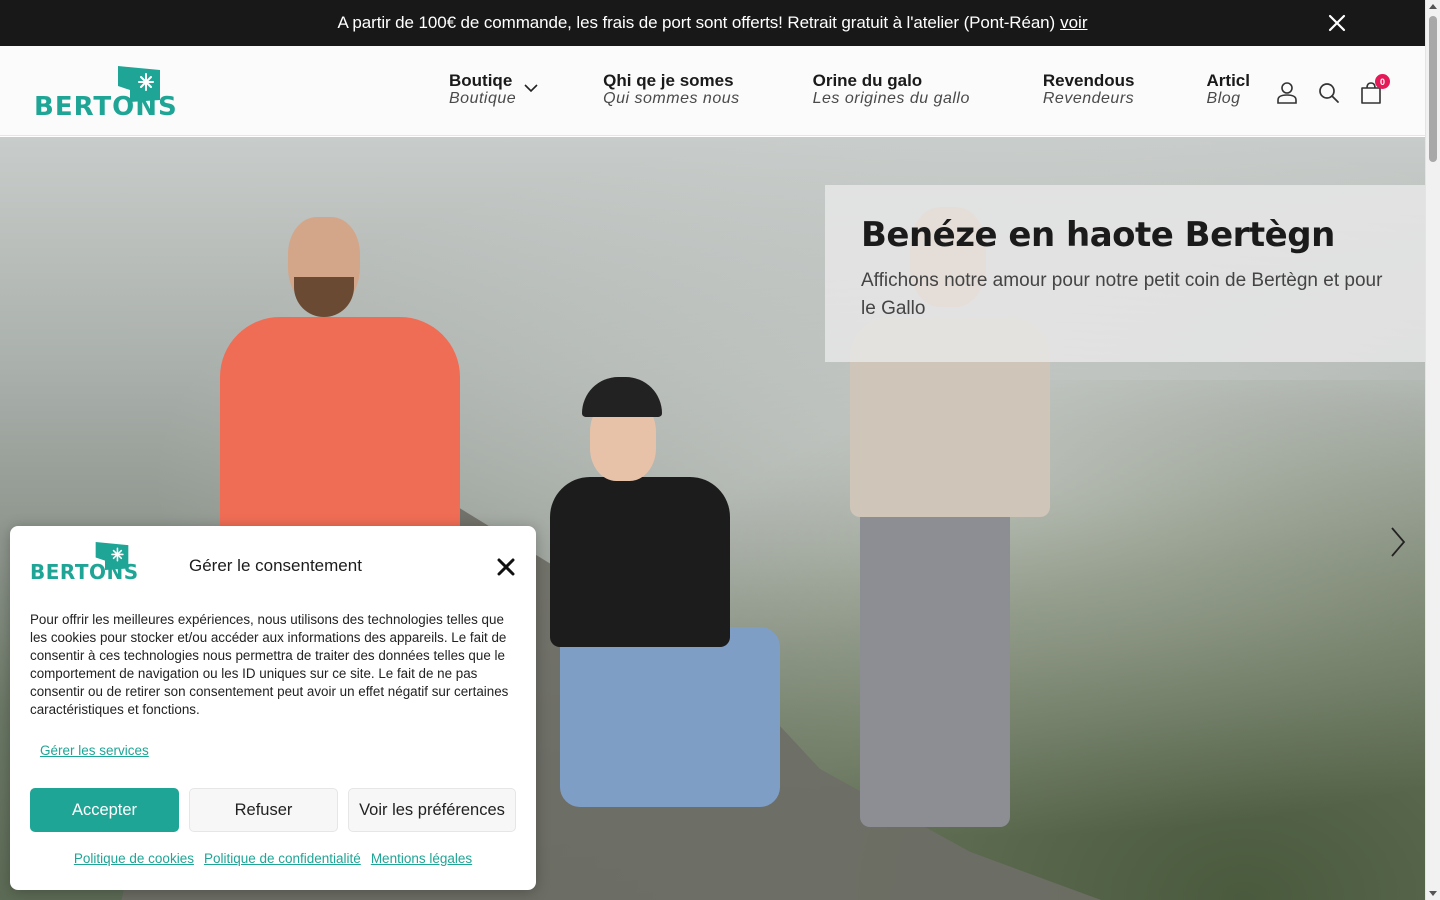 Image resolution: width=1440 pixels, height=900 pixels. What do you see at coordinates (668, 80) in the screenshot?
I see `nav-item-label: Qhi qe je somes` at bounding box center [668, 80].